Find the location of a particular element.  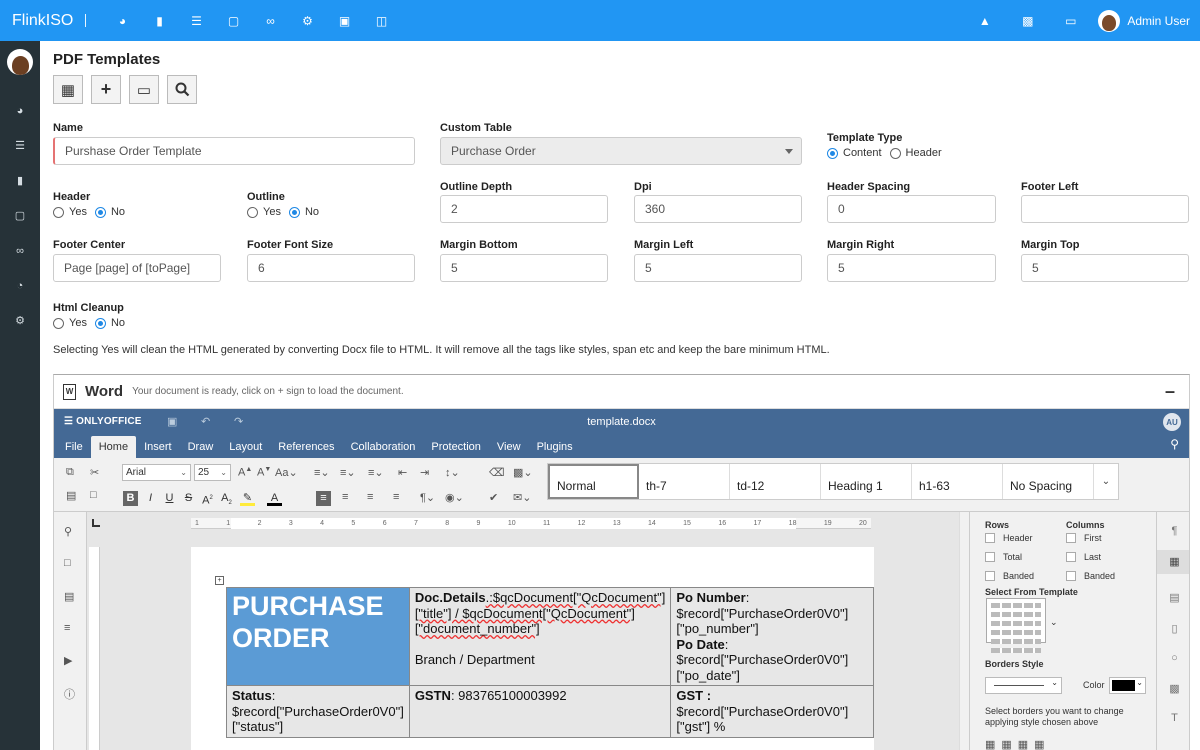

html-cleanup-no-radio: No is located at coordinates (109, 323).